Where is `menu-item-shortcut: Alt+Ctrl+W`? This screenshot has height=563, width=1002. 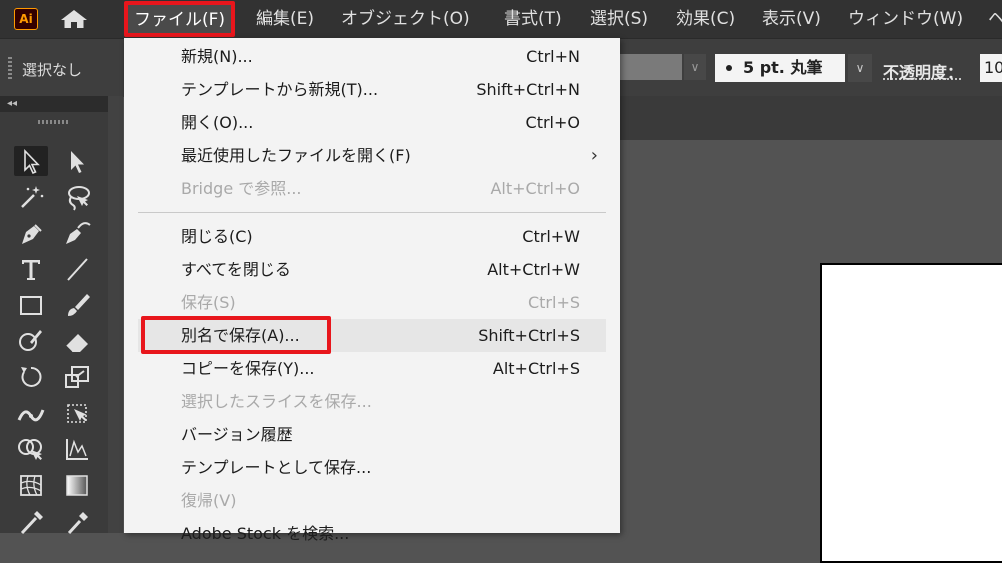 menu-item-shortcut: Alt+Ctrl+W is located at coordinates (533, 269).